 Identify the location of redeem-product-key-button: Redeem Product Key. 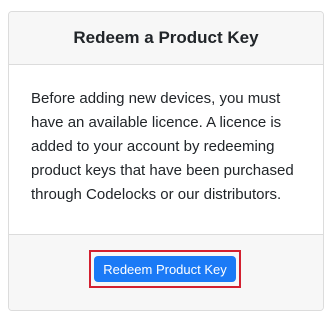
(165, 269).